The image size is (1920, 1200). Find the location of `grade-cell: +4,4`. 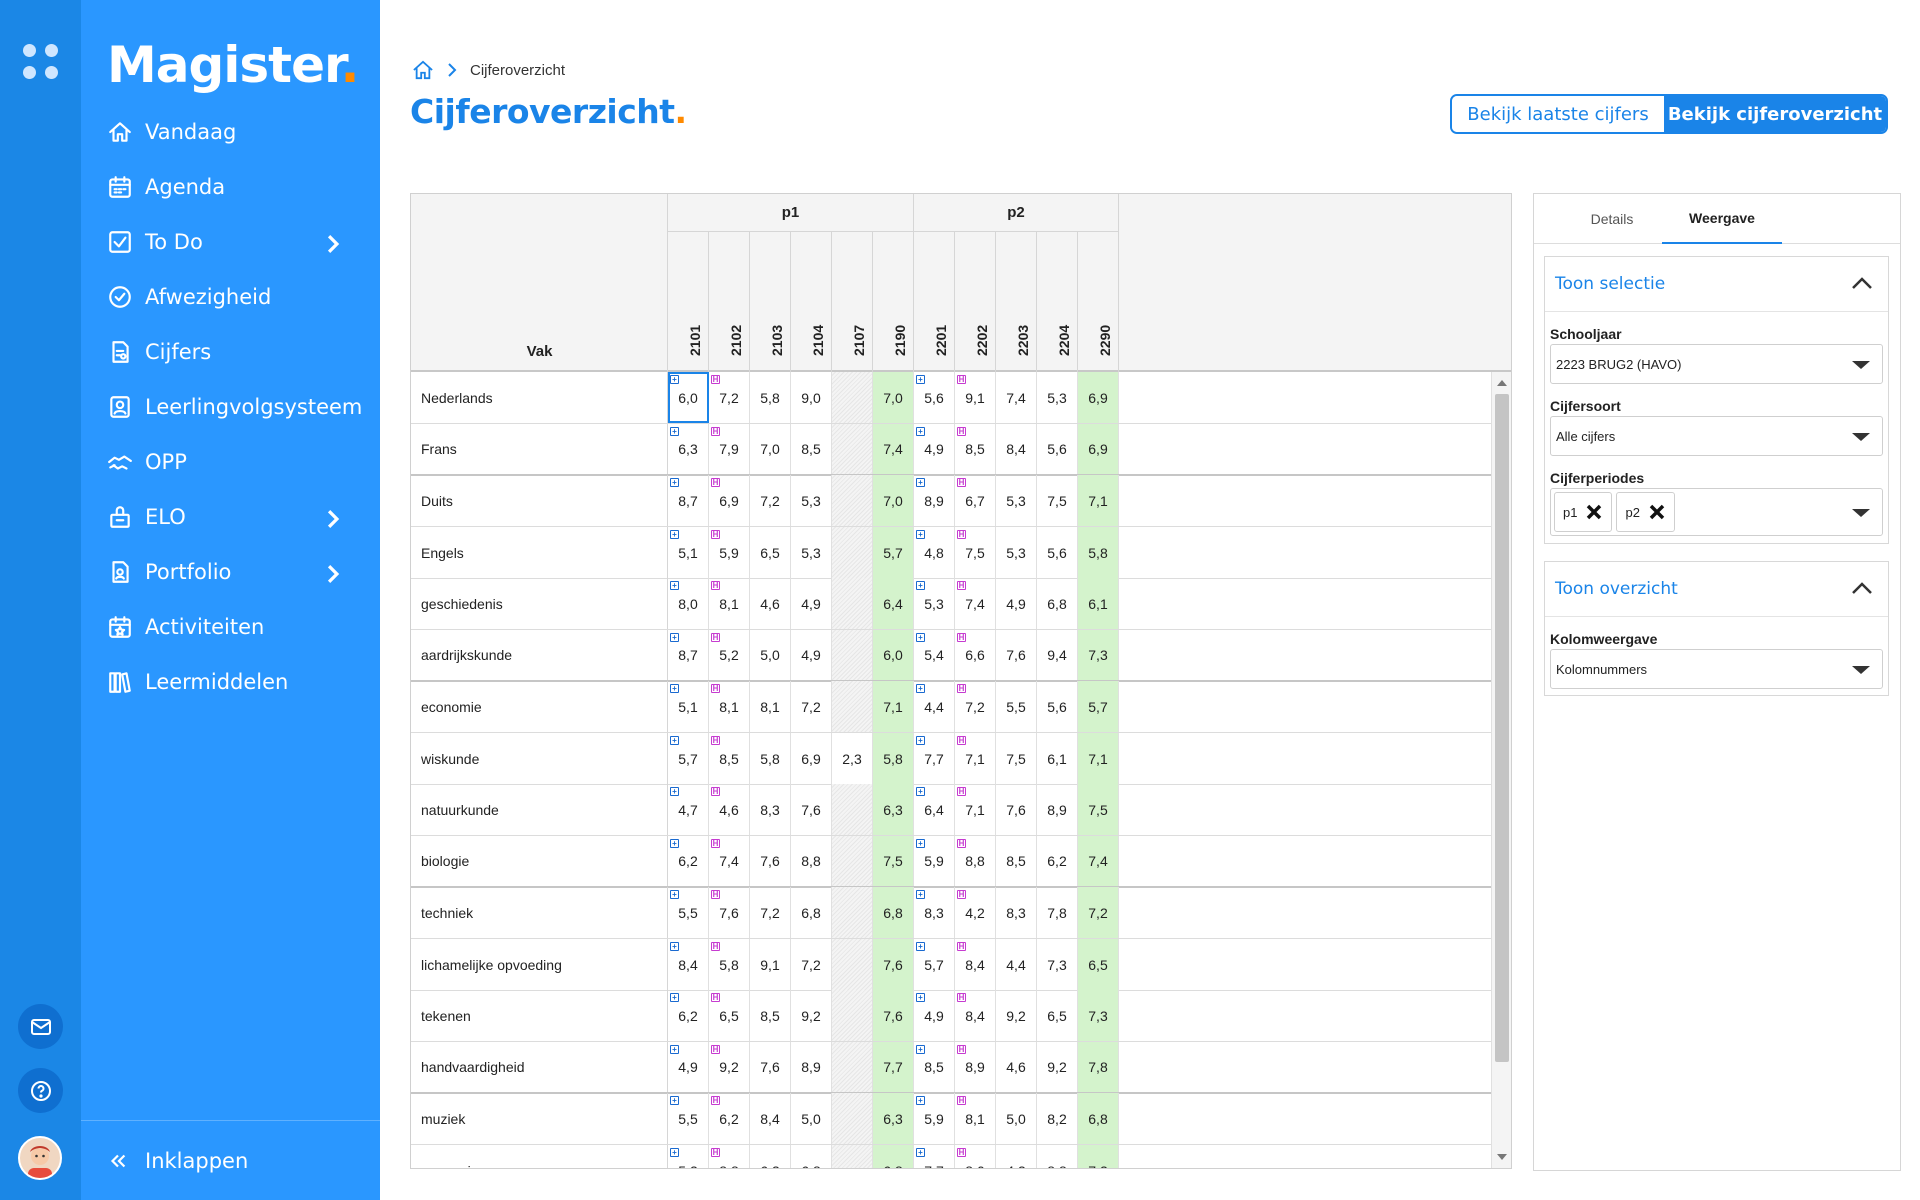

grade-cell: +4,4 is located at coordinates (934, 706).